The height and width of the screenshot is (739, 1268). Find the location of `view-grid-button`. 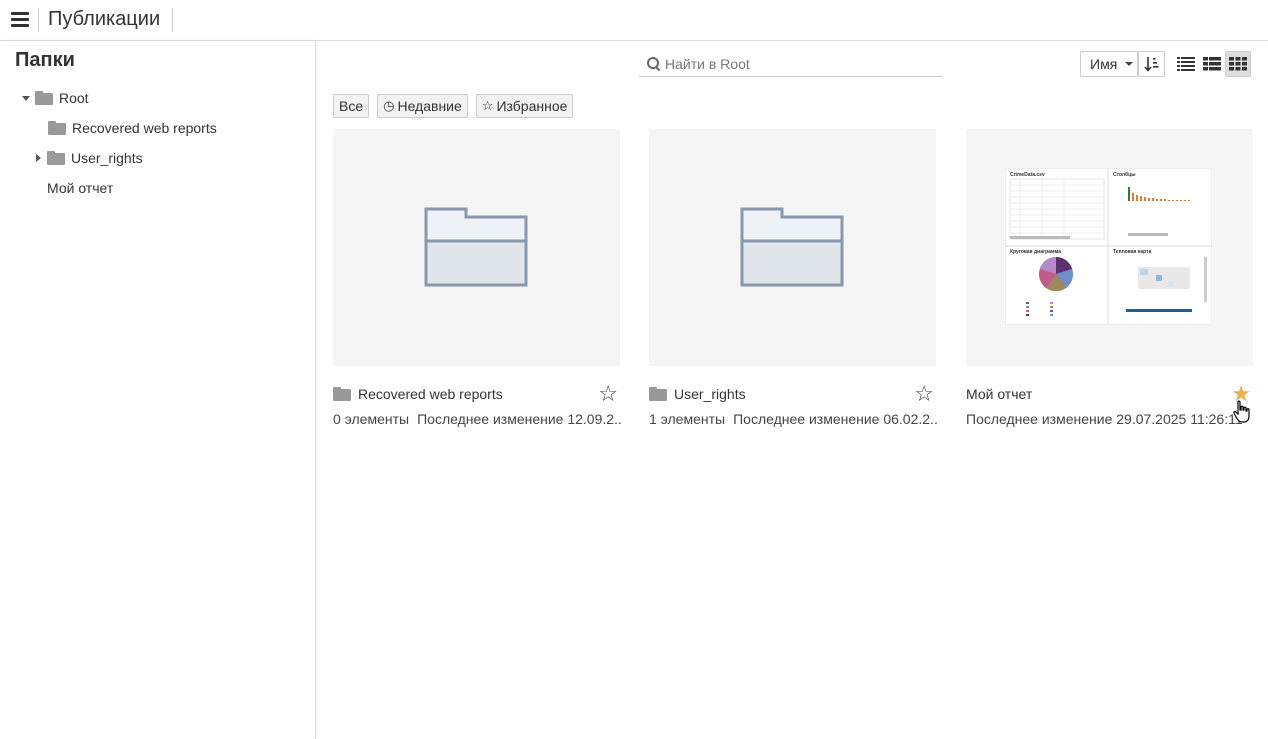

view-grid-button is located at coordinates (1238, 64).